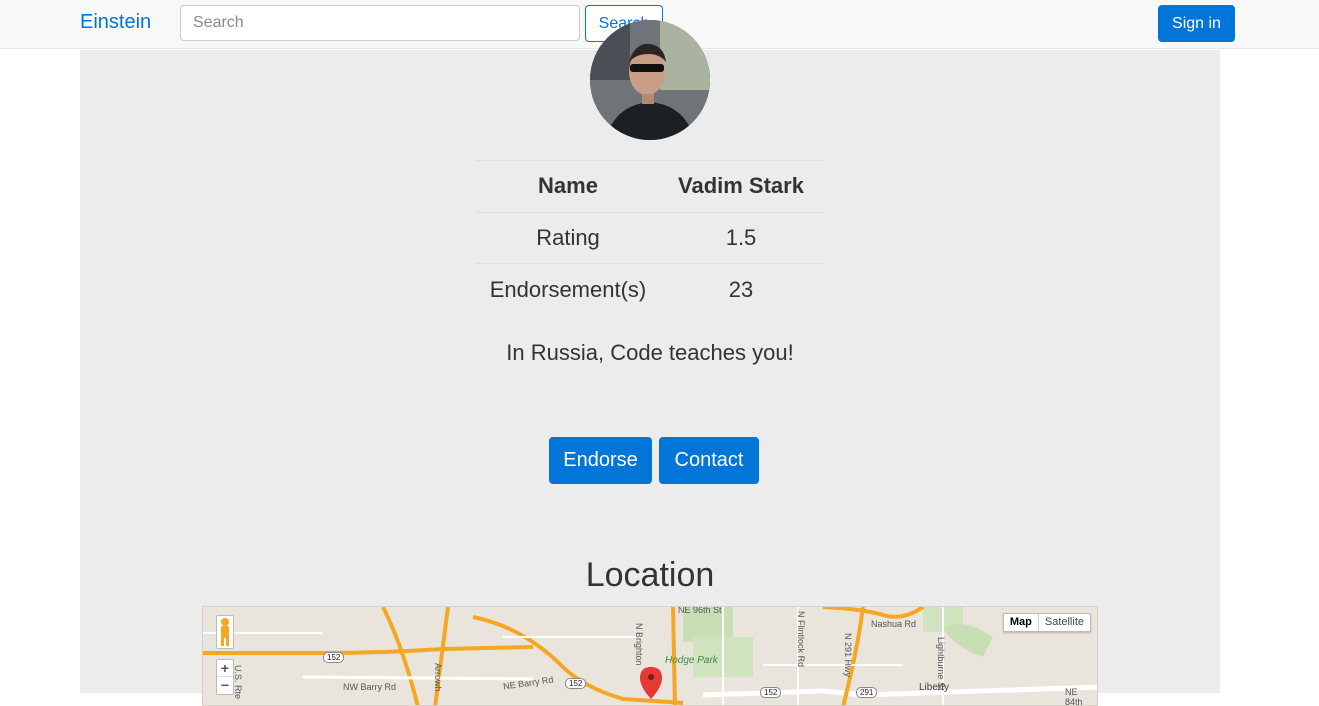 Image resolution: width=1319 pixels, height=706 pixels. What do you see at coordinates (801, 639) in the screenshot?
I see `map-label: N Flintlock Rd` at bounding box center [801, 639].